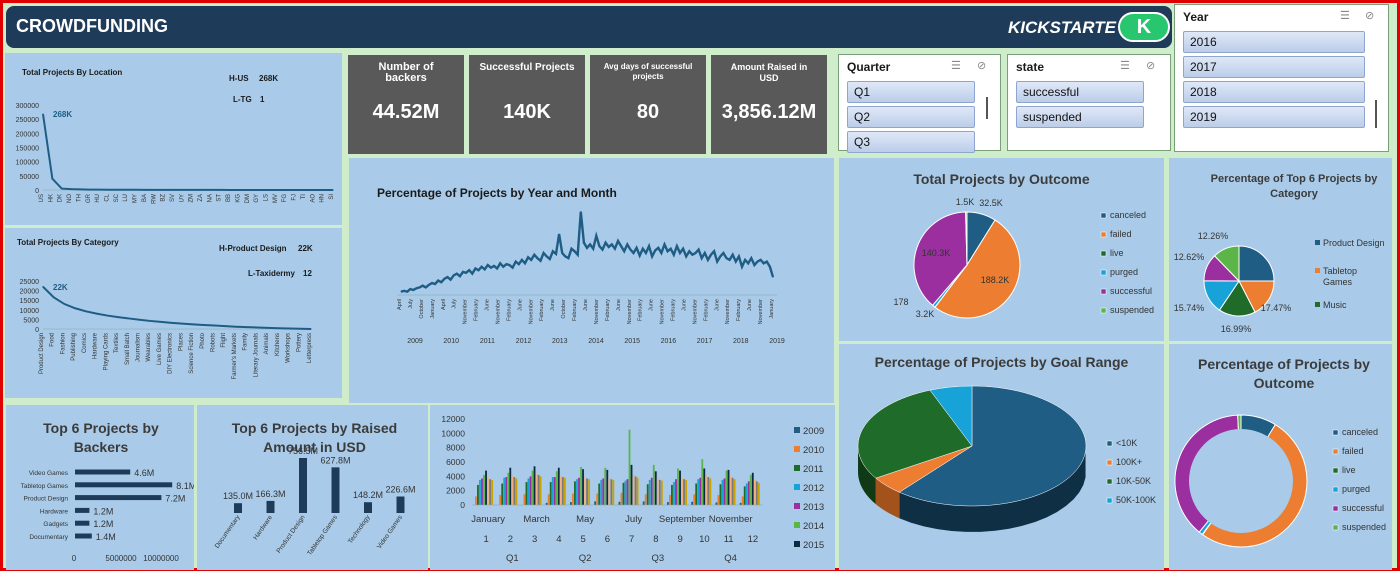 This screenshot has width=1400, height=571. What do you see at coordinates (1274, 117) in the screenshot?
I see `slicer-item-2019: 2019` at bounding box center [1274, 117].